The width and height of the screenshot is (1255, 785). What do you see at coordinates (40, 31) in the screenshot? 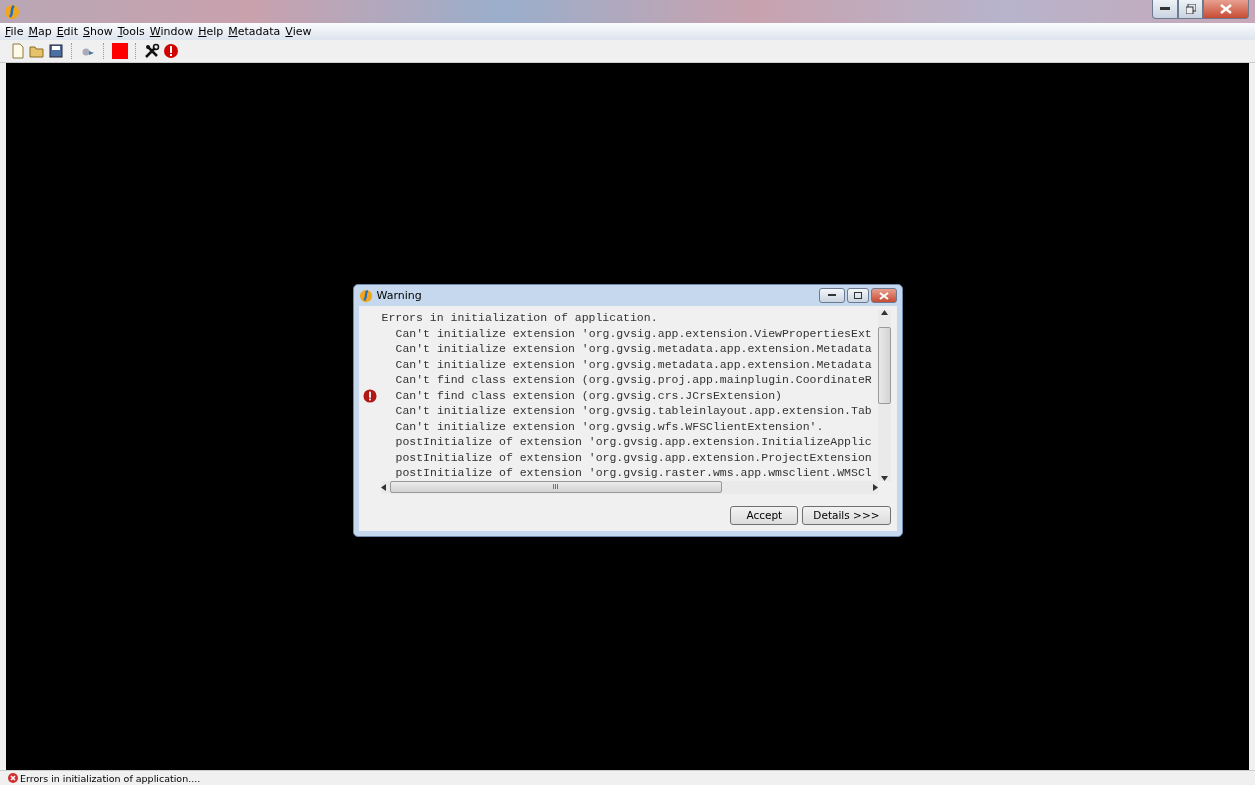
I see `menu-item: Map` at bounding box center [40, 31].